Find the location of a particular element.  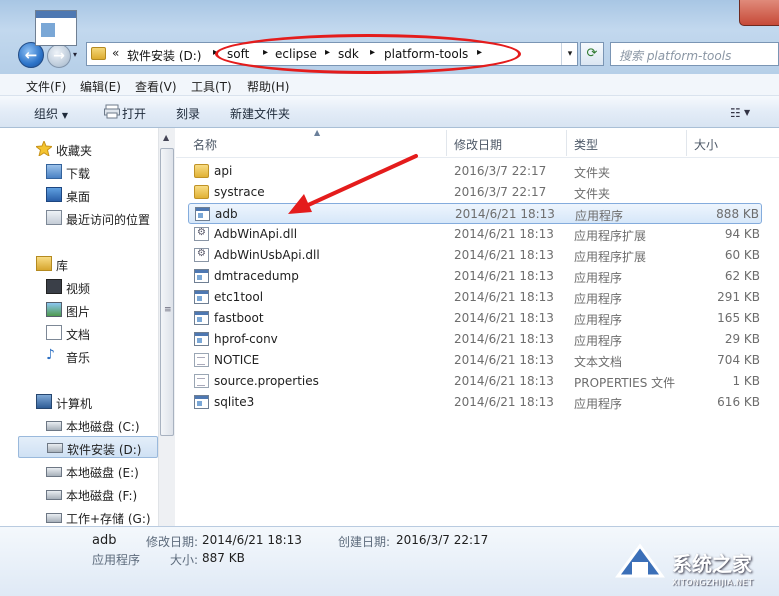

folder-icon is located at coordinates (201, 192).